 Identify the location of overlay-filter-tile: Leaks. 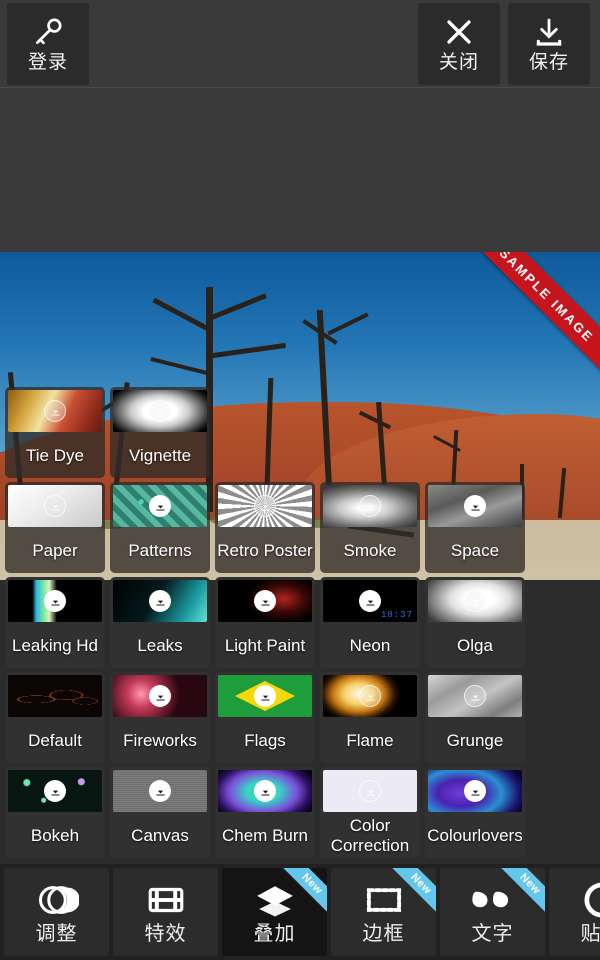
(160, 622).